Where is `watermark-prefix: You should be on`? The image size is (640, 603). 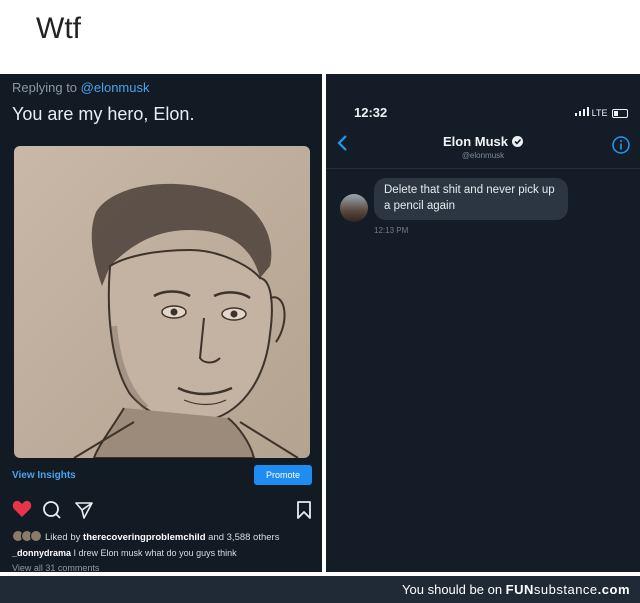
watermark-prefix: You should be on is located at coordinates (454, 589).